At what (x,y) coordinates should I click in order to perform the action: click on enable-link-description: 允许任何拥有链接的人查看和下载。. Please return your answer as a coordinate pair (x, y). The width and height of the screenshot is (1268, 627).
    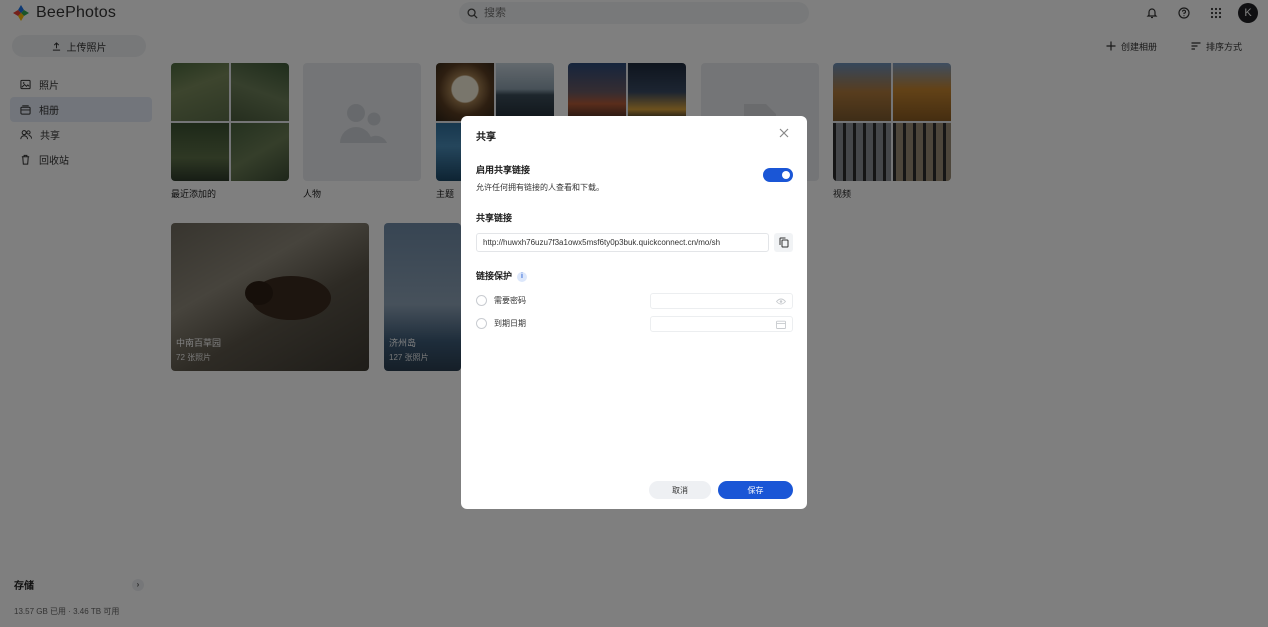
    Looking at the image, I should click on (540, 187).